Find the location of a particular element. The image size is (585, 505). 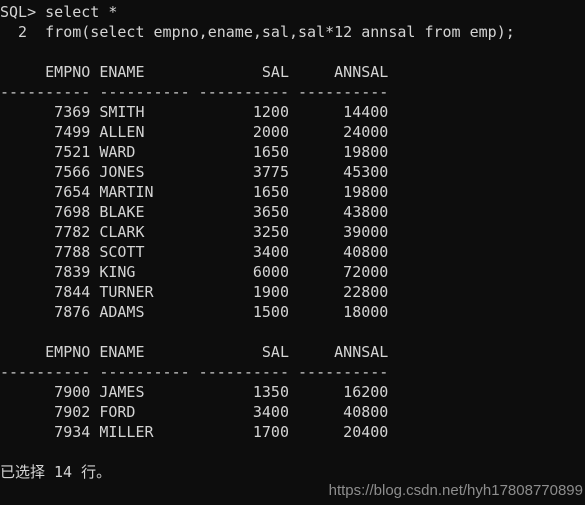

table-row: 7782 CLARK 3250 39000 is located at coordinates (194, 232).